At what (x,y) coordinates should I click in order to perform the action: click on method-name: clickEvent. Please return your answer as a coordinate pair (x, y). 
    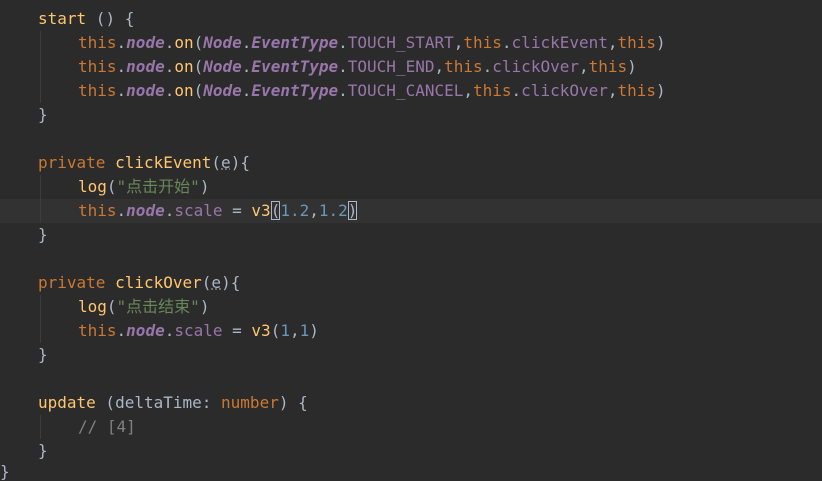
    Looking at the image, I should click on (163, 162).